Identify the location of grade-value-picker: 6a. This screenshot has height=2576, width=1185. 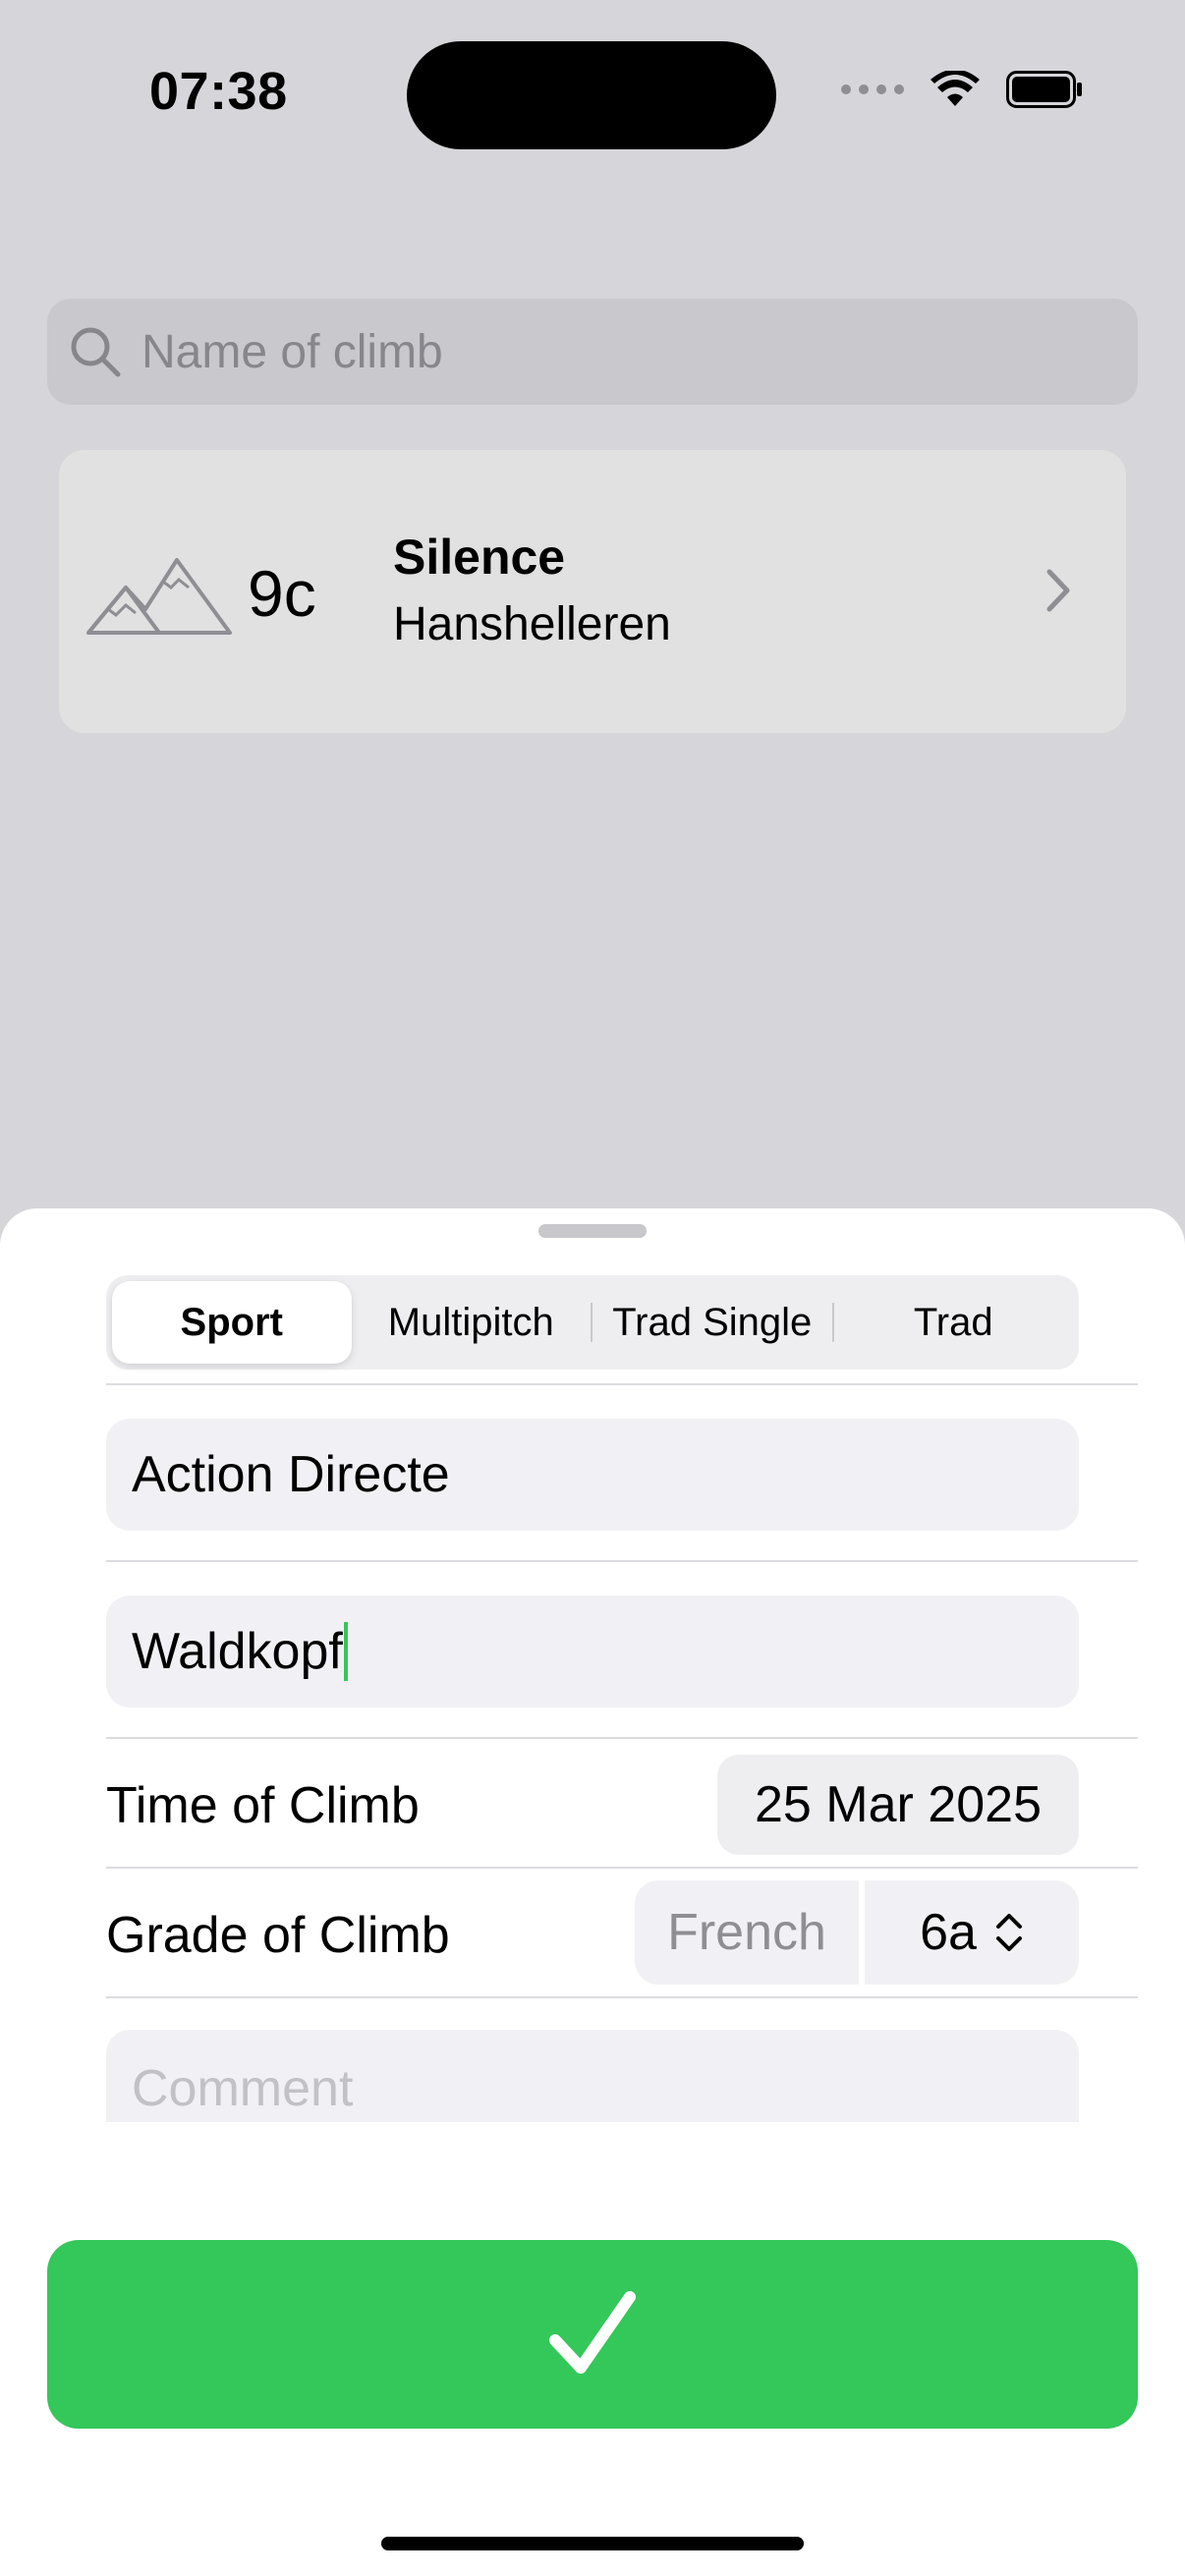
(972, 1932).